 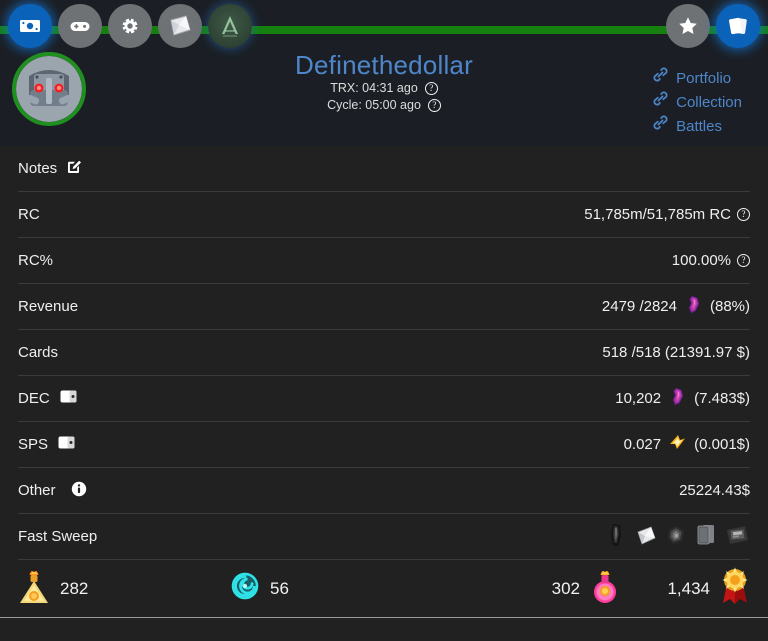 What do you see at coordinates (735, 588) in the screenshot?
I see `gold-medal-icon` at bounding box center [735, 588].